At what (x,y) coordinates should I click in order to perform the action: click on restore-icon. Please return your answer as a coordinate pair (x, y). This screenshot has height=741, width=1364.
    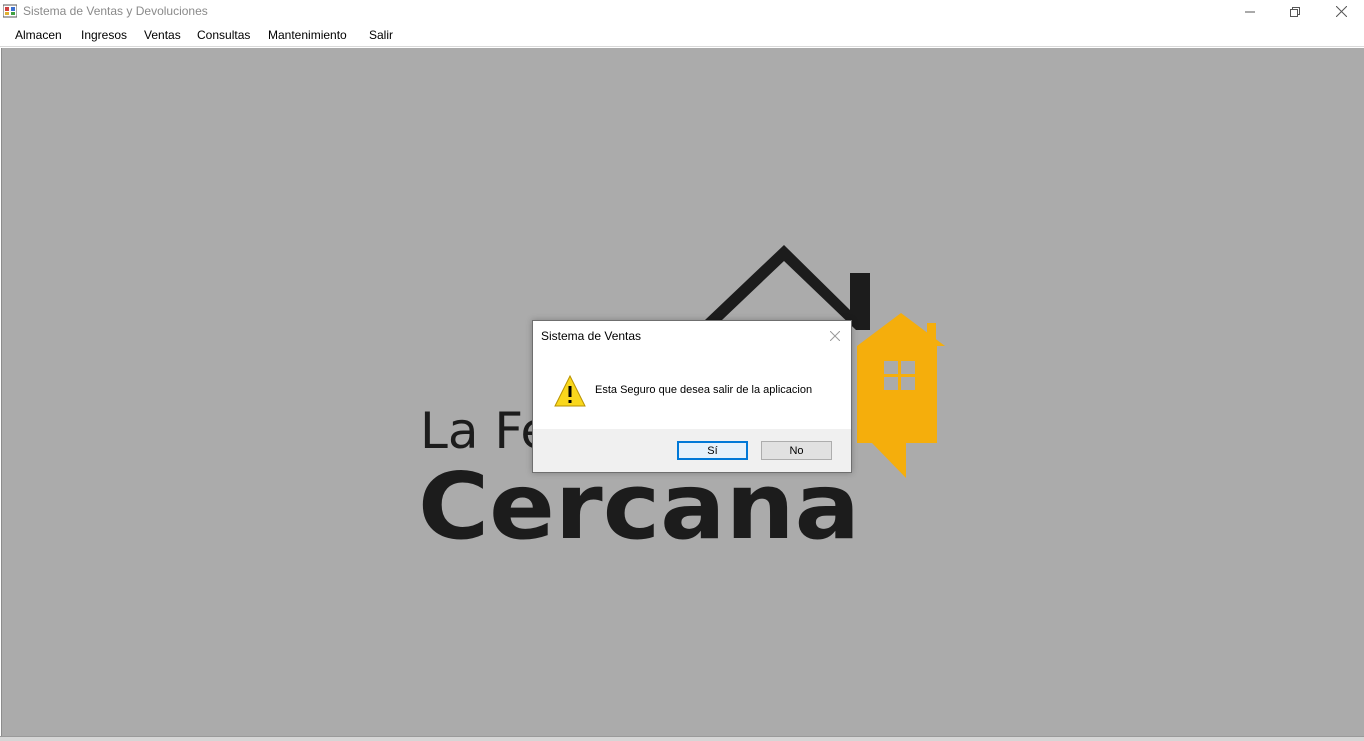
    Looking at the image, I should click on (1295, 11).